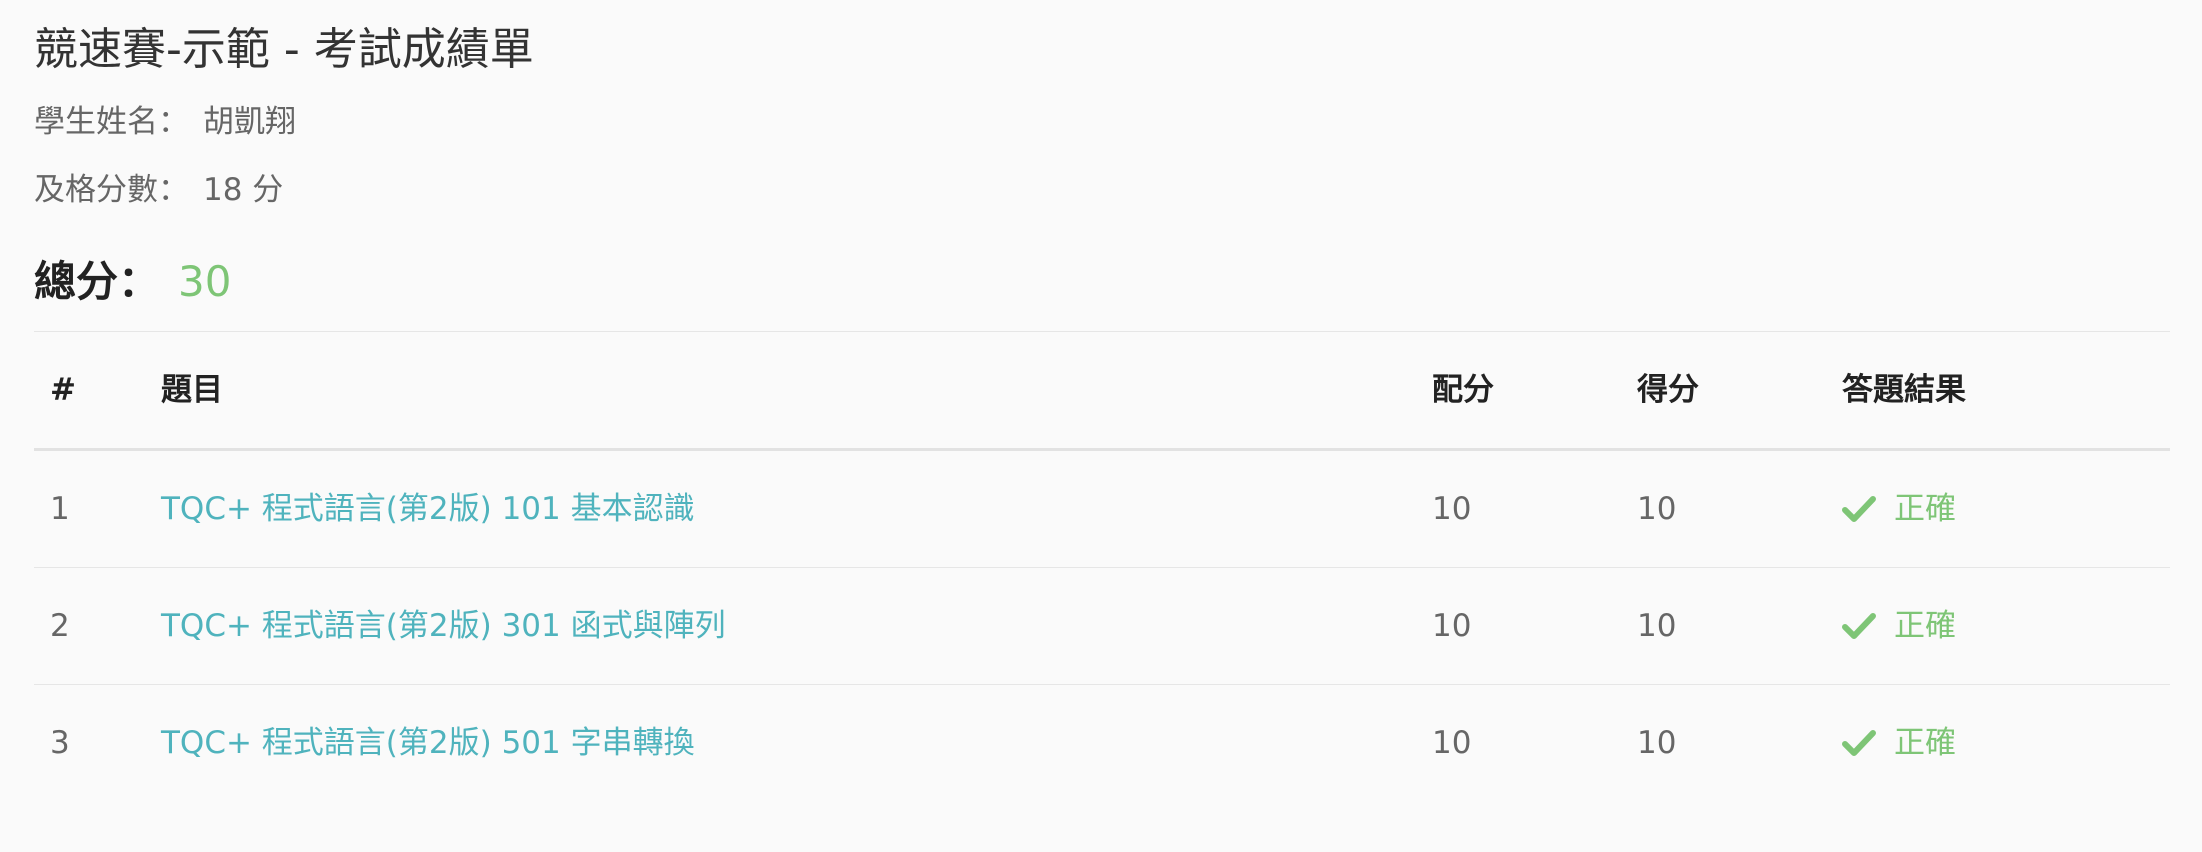  What do you see at coordinates (1904, 390) in the screenshot?
I see `header-result: 答題結果` at bounding box center [1904, 390].